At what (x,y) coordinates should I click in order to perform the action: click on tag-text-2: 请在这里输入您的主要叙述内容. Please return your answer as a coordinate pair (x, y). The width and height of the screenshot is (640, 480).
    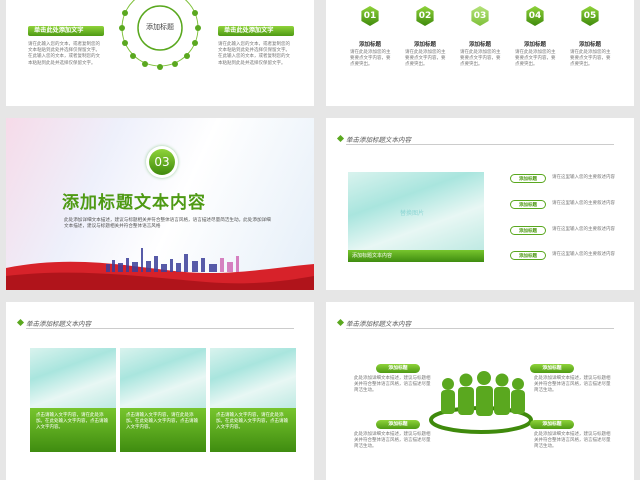
    Looking at the image, I should click on (583, 203).